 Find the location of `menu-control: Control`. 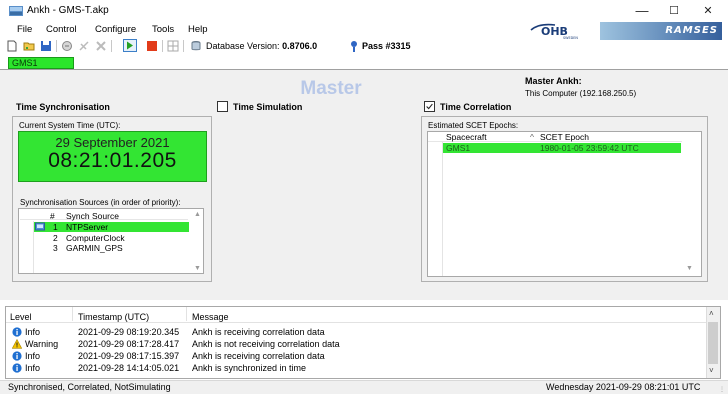

menu-control: Control is located at coordinates (61, 29).